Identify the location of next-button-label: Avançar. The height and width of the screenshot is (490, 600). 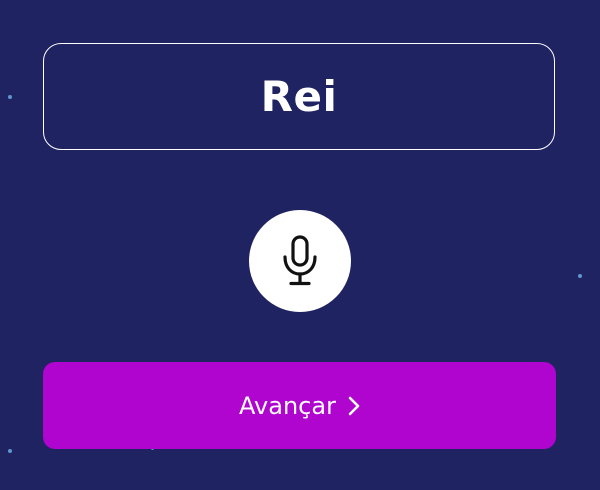
(287, 405).